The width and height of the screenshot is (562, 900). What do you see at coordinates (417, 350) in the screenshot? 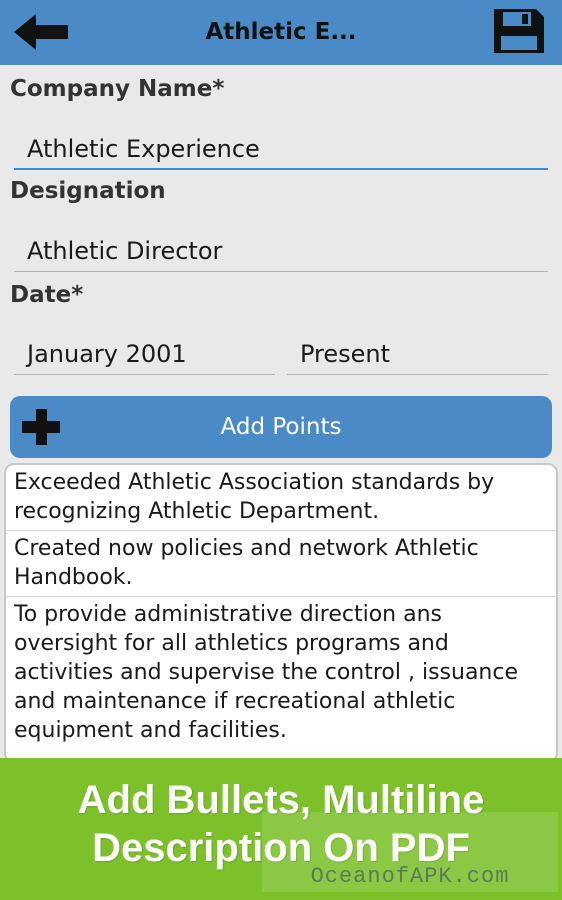
I see `end-date-field: Present` at bounding box center [417, 350].